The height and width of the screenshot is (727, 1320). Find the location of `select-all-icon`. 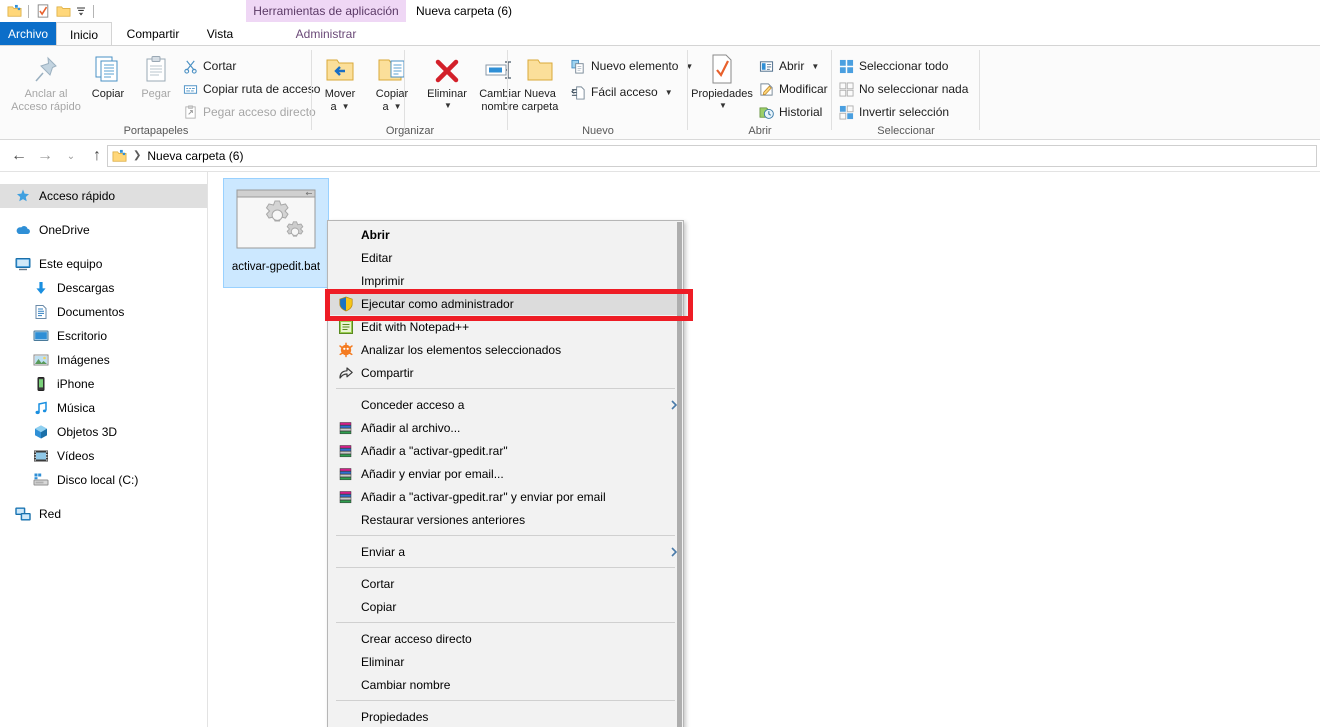

select-all-icon is located at coordinates (846, 66).